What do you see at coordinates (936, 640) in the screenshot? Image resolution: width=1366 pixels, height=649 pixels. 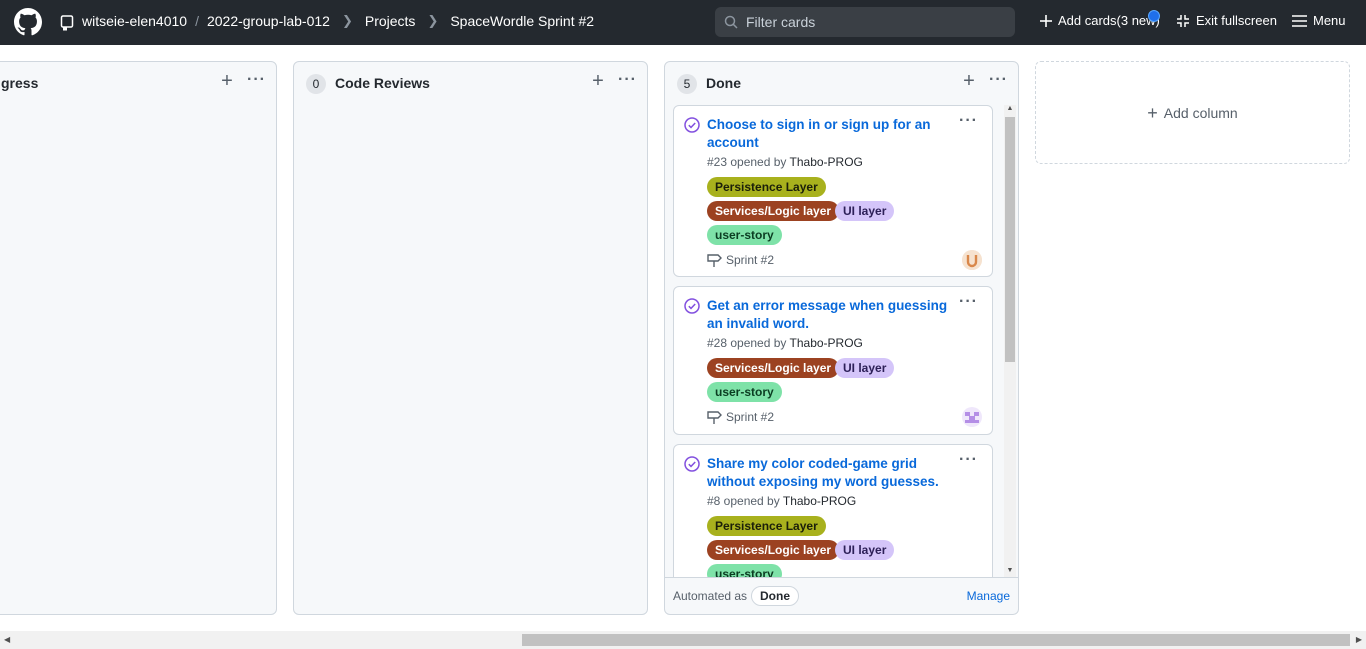 I see `horizontal-scrollbar-thumb` at bounding box center [936, 640].